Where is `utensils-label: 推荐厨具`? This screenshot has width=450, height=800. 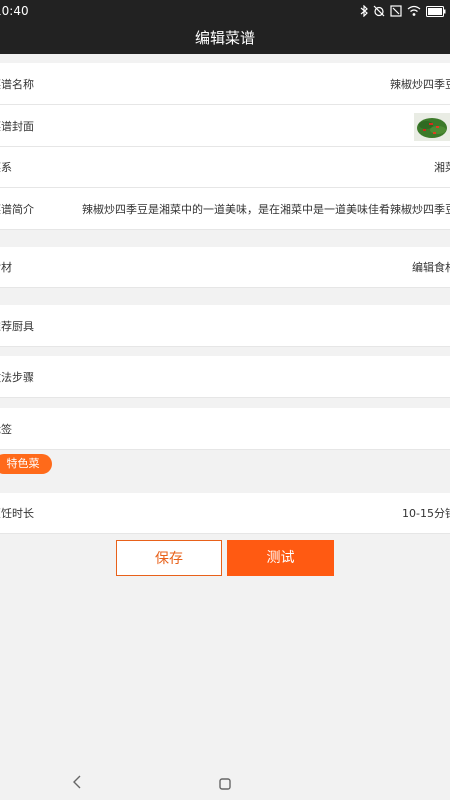
utensils-label: 推荐厨具 is located at coordinates (17, 326).